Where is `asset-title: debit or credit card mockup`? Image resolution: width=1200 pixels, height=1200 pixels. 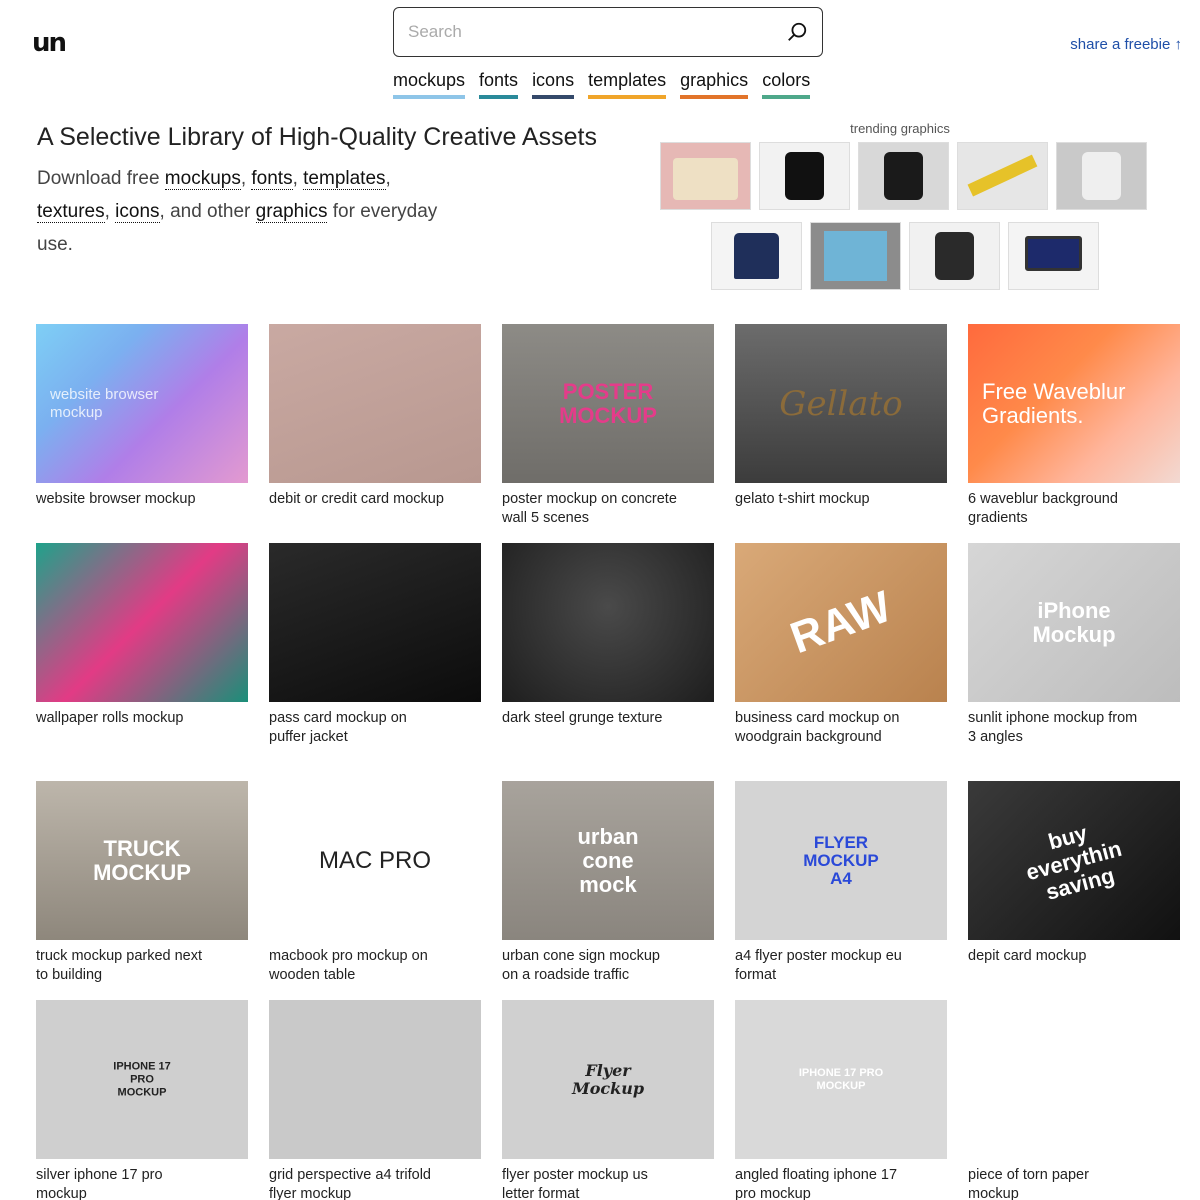 asset-title: debit or credit card mockup is located at coordinates (356, 499).